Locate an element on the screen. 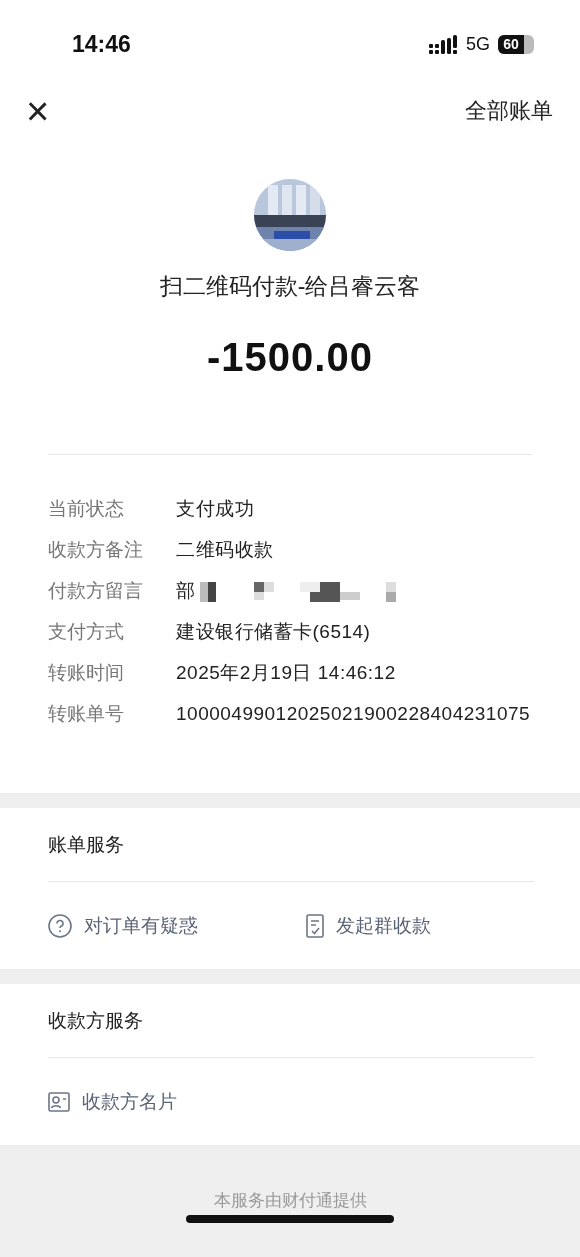  detail-value: 二维码收款 is located at coordinates (225, 550).